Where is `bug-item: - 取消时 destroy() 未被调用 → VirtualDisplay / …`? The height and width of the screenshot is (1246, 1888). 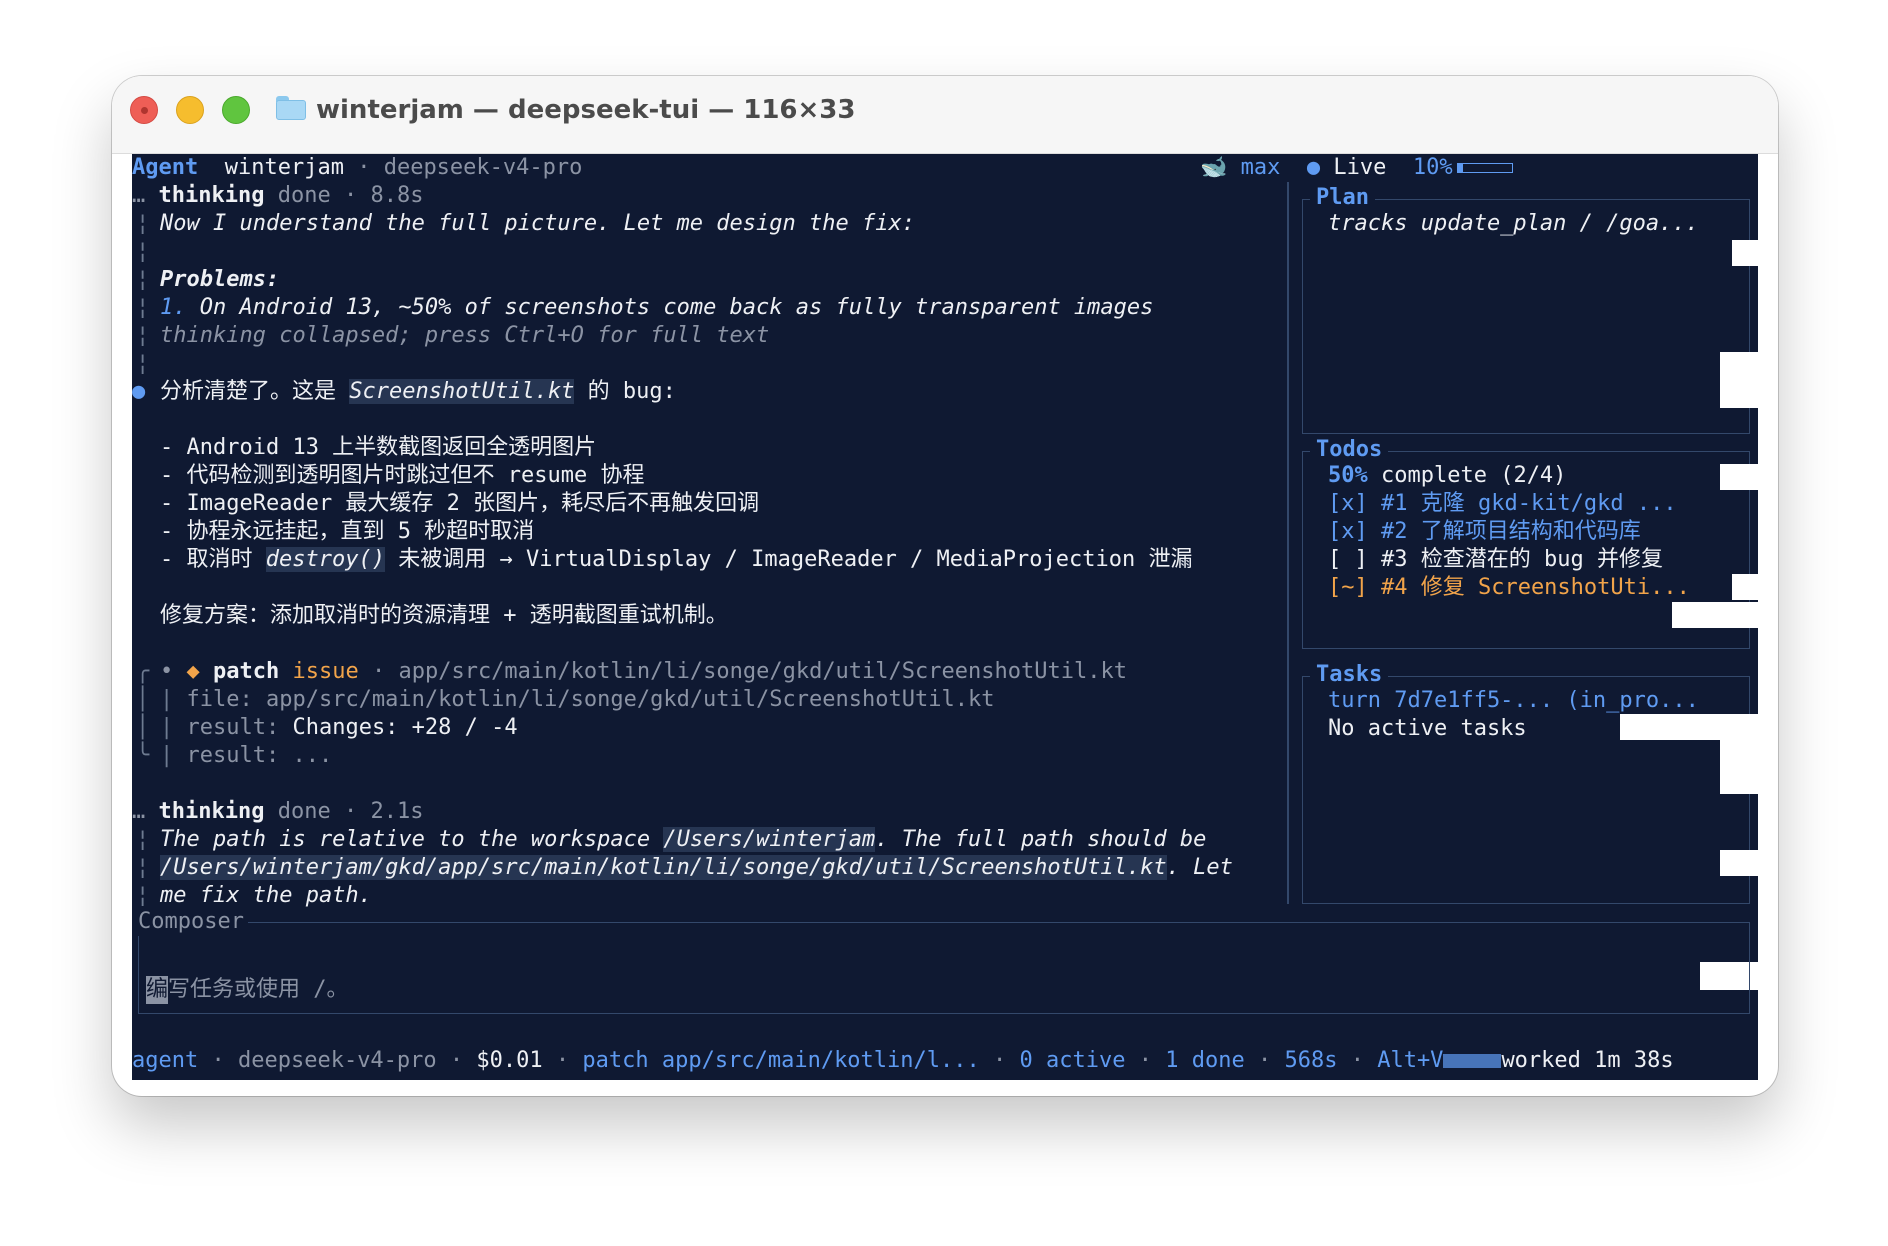
bug-item: - 取消时 destroy() 未被调用 → VirtualDisplay / … is located at coordinates (676, 560).